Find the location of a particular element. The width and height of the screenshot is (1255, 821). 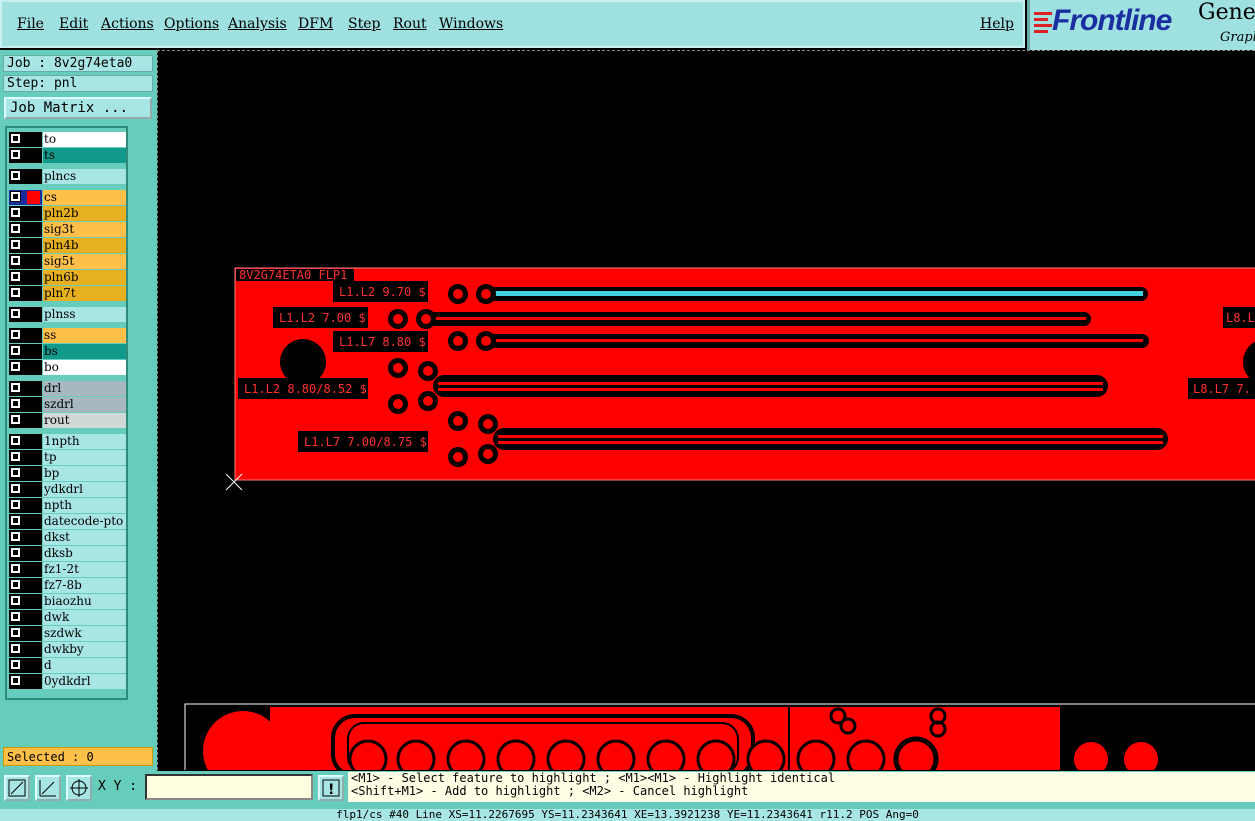

menu-step: Step is located at coordinates (364, 24).